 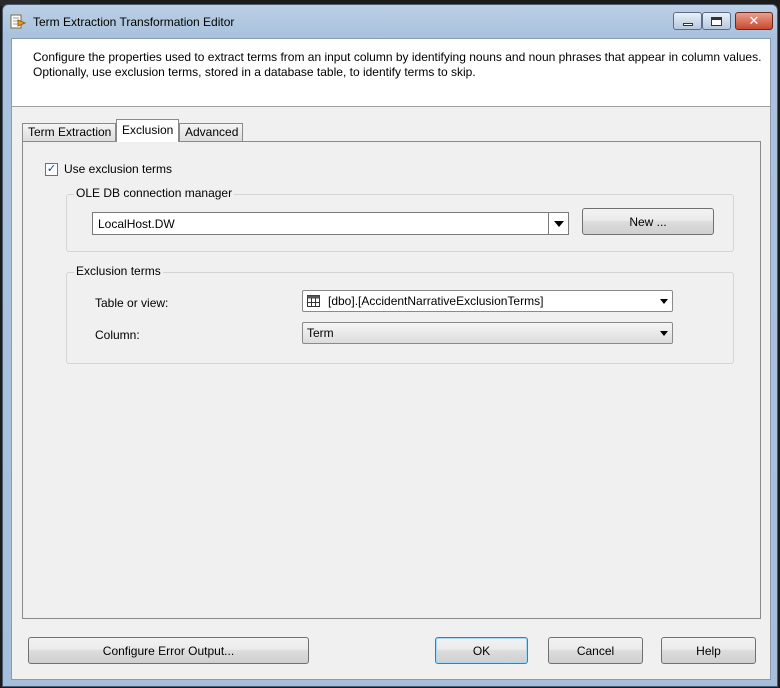 I want to click on close-button: ✕, so click(x=754, y=21).